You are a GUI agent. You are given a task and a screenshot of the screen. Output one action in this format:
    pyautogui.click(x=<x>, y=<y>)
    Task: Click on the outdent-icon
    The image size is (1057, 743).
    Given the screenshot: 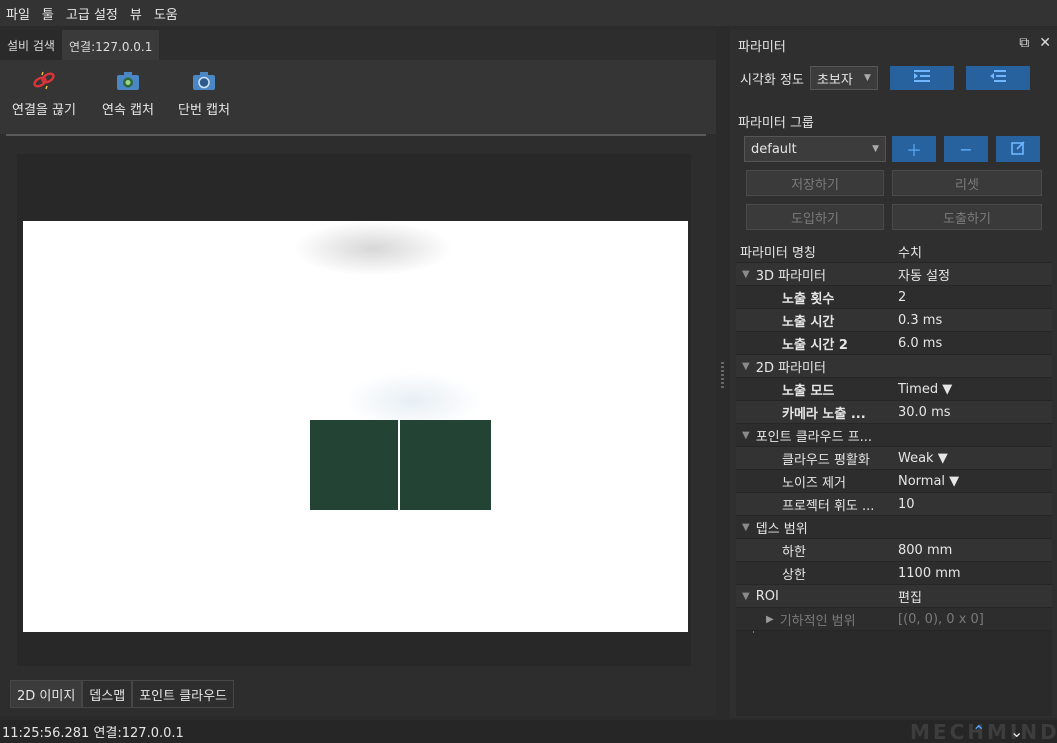 What is the action you would take?
    pyautogui.click(x=997, y=78)
    